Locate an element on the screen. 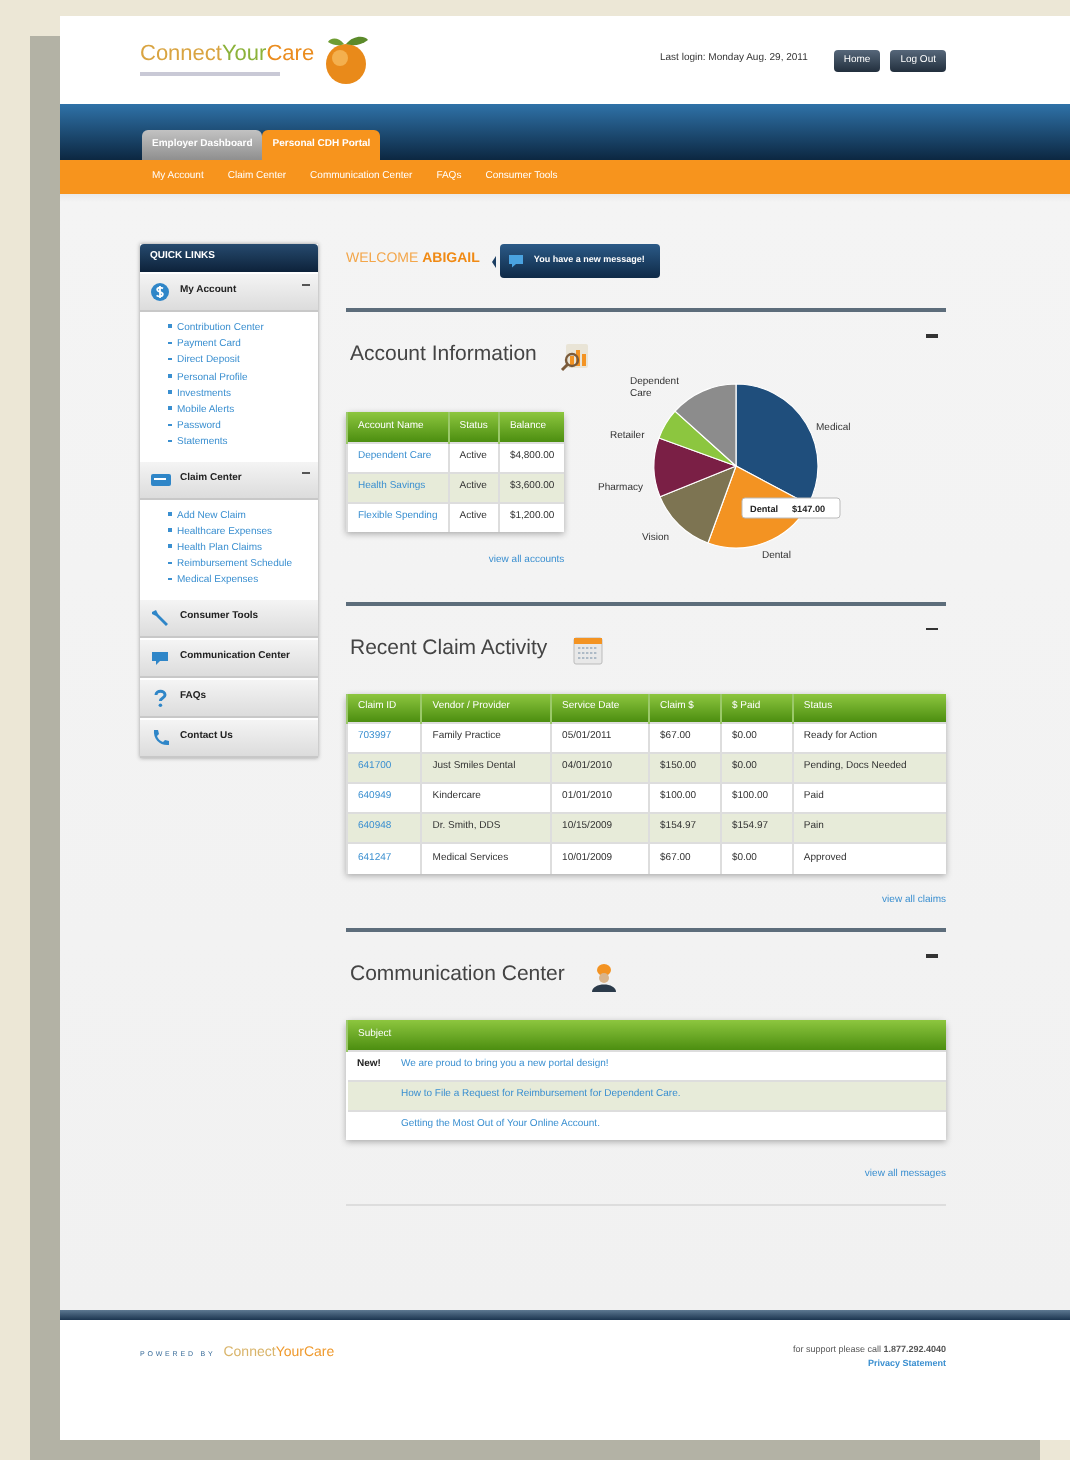  dollar-icon is located at coordinates (161, 292).